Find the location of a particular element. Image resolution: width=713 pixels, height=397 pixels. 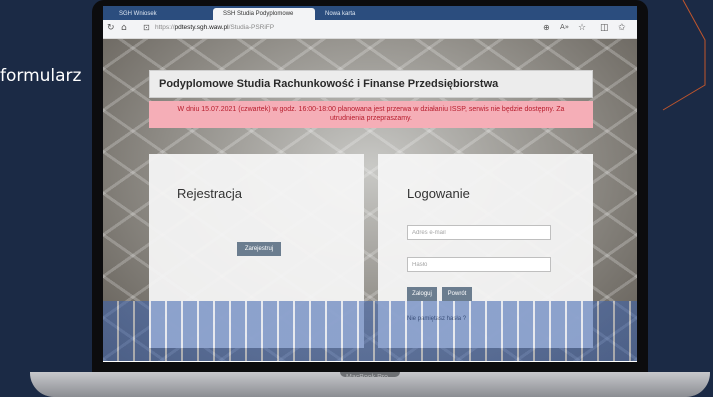

extensions-icon: ✩ is located at coordinates (622, 28).